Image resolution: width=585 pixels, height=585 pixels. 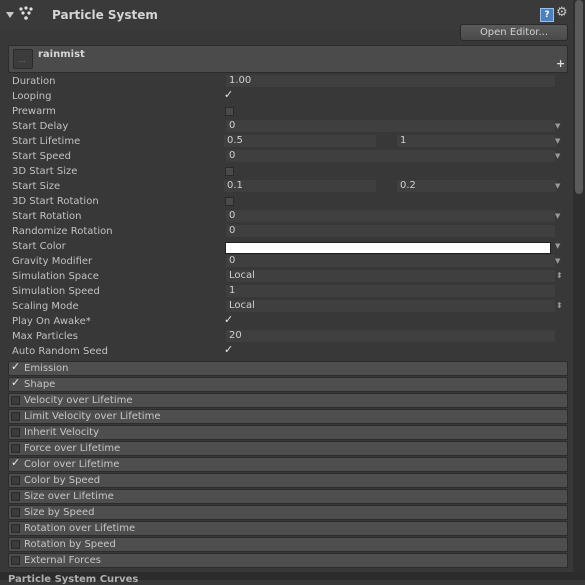 I want to click on looping-checkbox: ✓, so click(x=228, y=94).